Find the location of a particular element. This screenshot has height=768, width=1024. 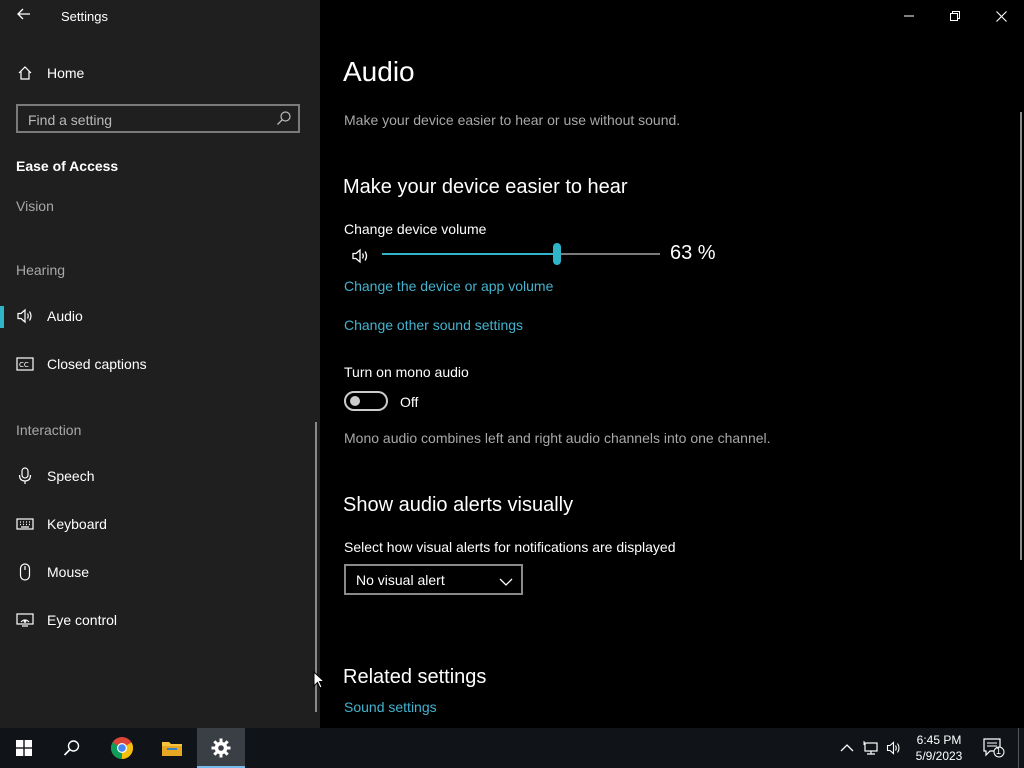

change-other-sound-link: Change other sound settings is located at coordinates (433, 325).